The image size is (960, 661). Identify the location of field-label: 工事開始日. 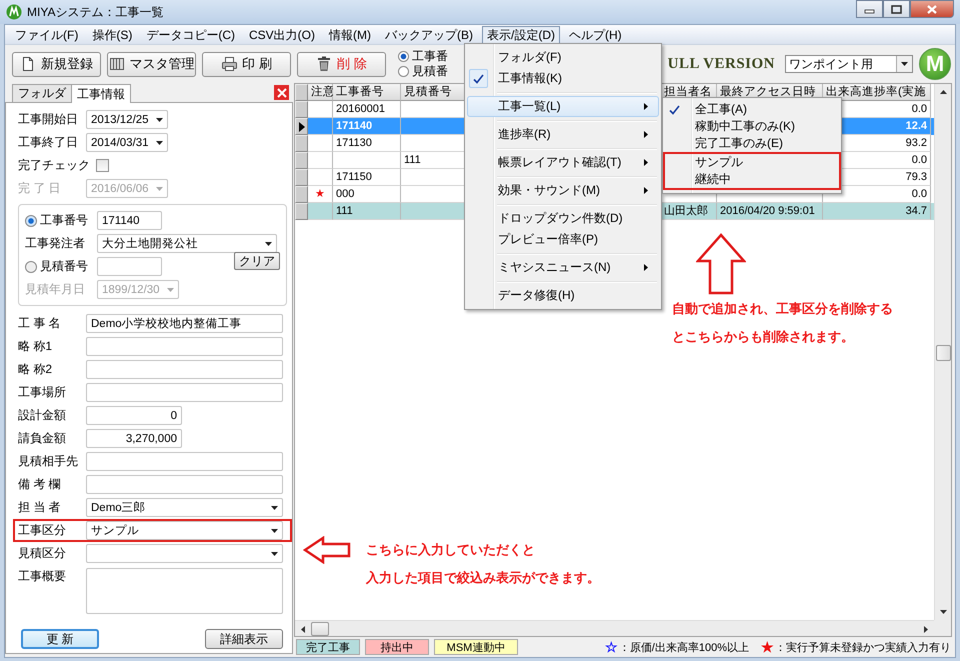
(48, 119).